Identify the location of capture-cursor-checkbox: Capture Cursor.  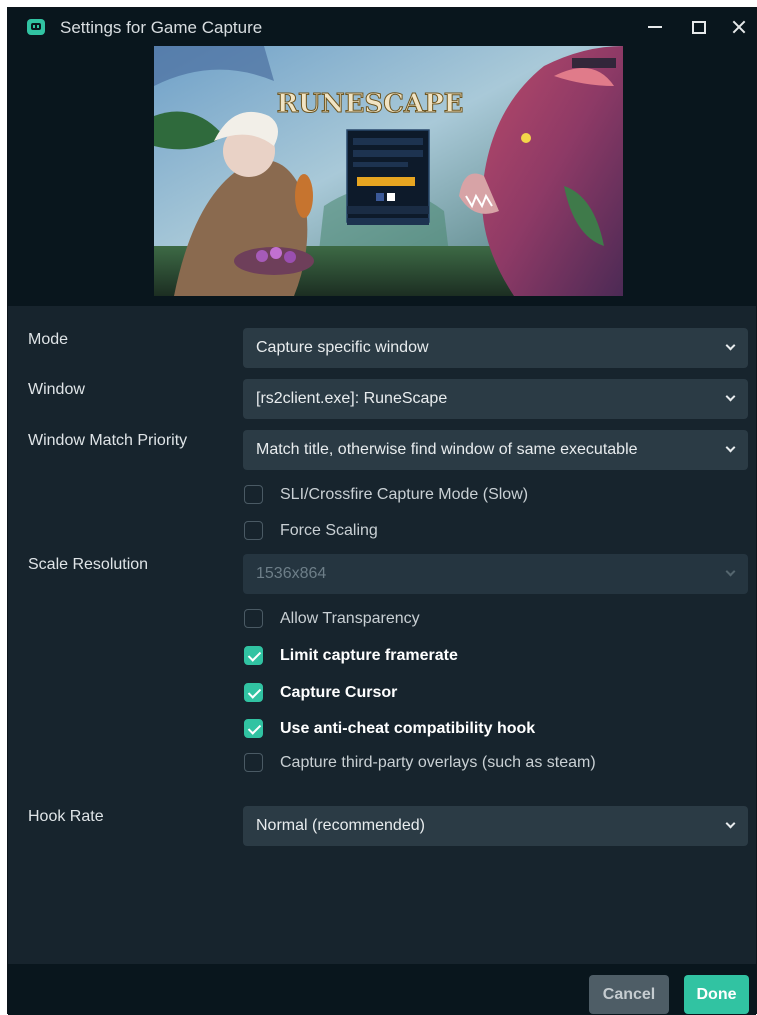
(320, 692).